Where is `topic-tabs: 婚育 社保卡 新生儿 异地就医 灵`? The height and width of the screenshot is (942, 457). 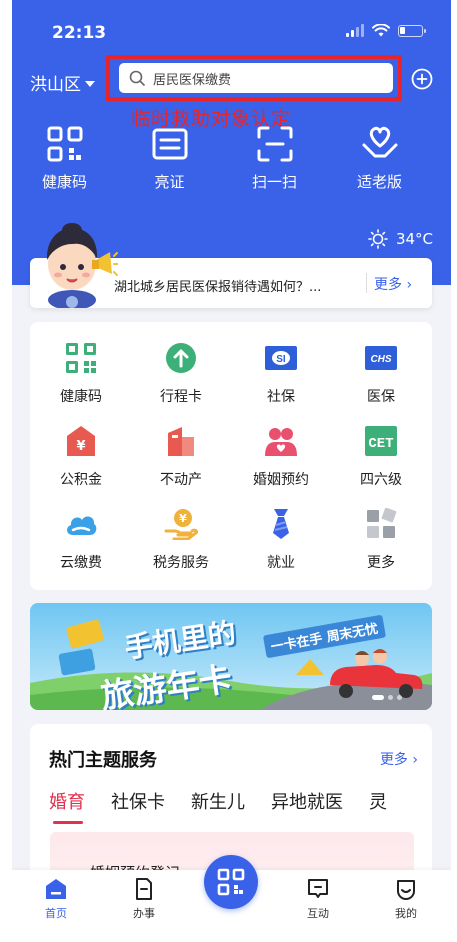
topic-tabs: 婚育 社保卡 新生儿 异地就医 灵 is located at coordinates (218, 806).